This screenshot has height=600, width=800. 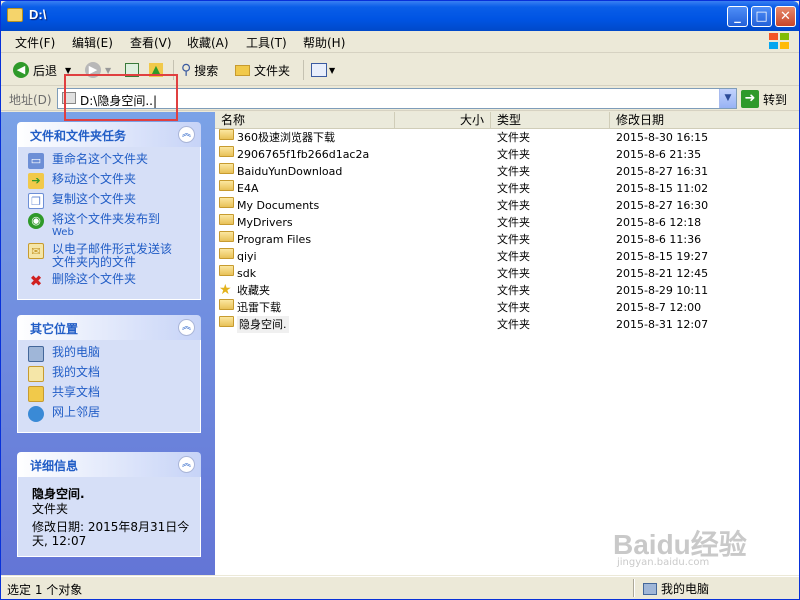 I want to click on table-row: Program Files 文件夹 2015-8-6 11:36, so click(x=507, y=239).